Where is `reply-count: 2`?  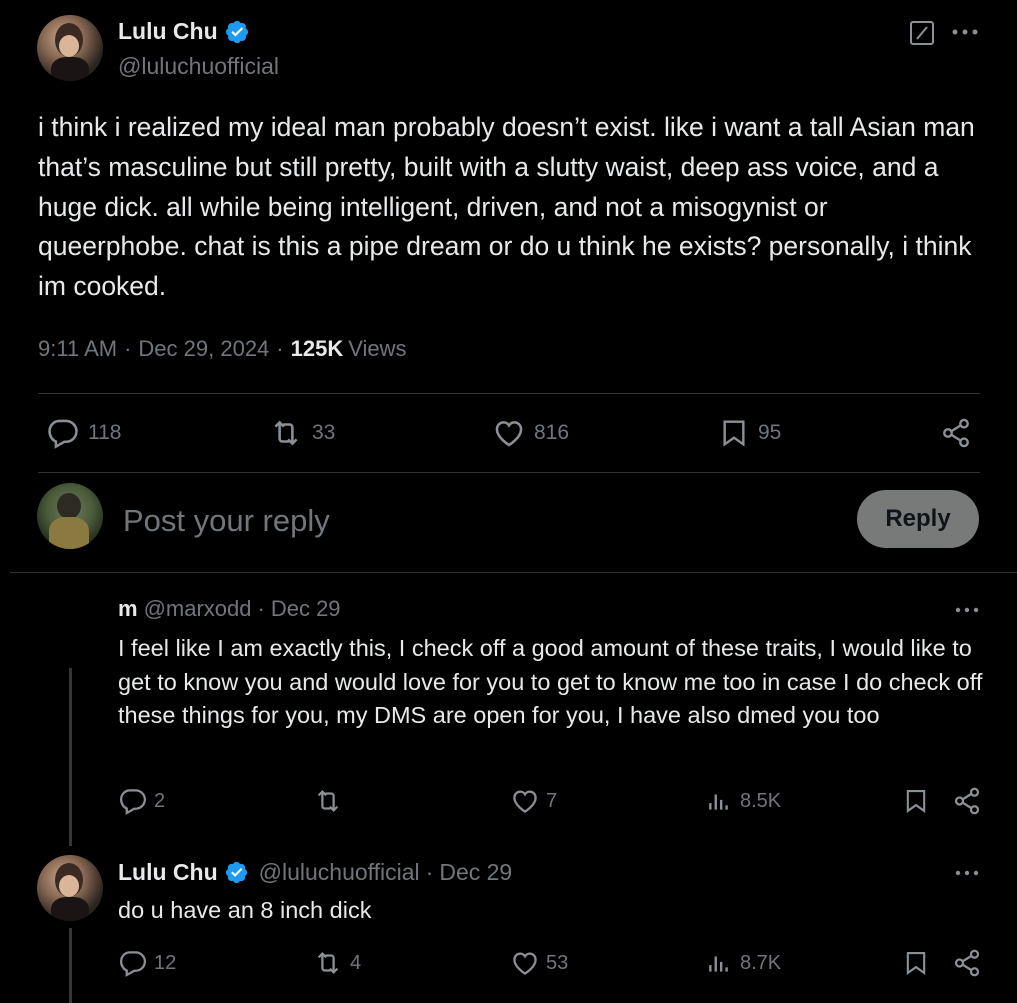 reply-count: 2 is located at coordinates (160, 800).